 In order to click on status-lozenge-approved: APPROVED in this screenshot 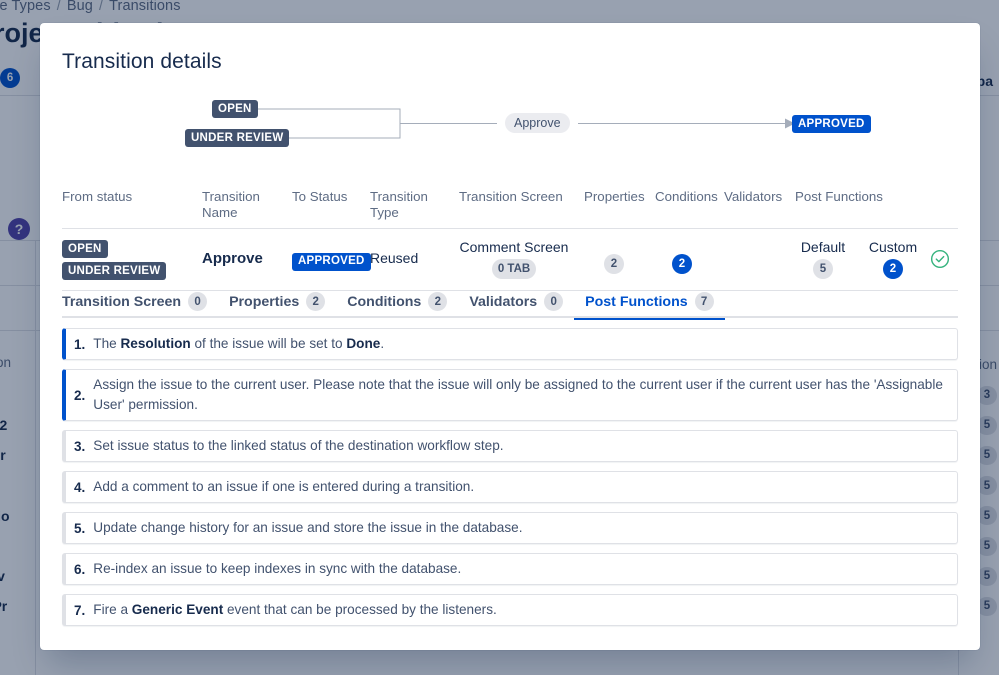, I will do `click(331, 261)`.